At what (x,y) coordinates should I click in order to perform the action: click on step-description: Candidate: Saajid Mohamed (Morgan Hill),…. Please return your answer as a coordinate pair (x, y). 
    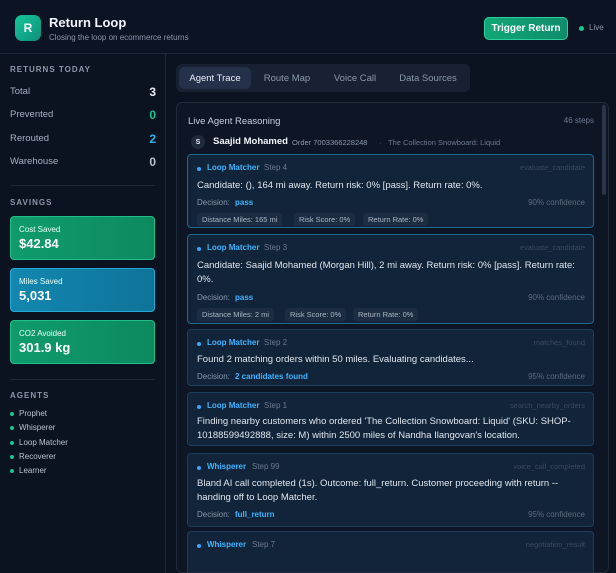
    Looking at the image, I should click on (386, 272).